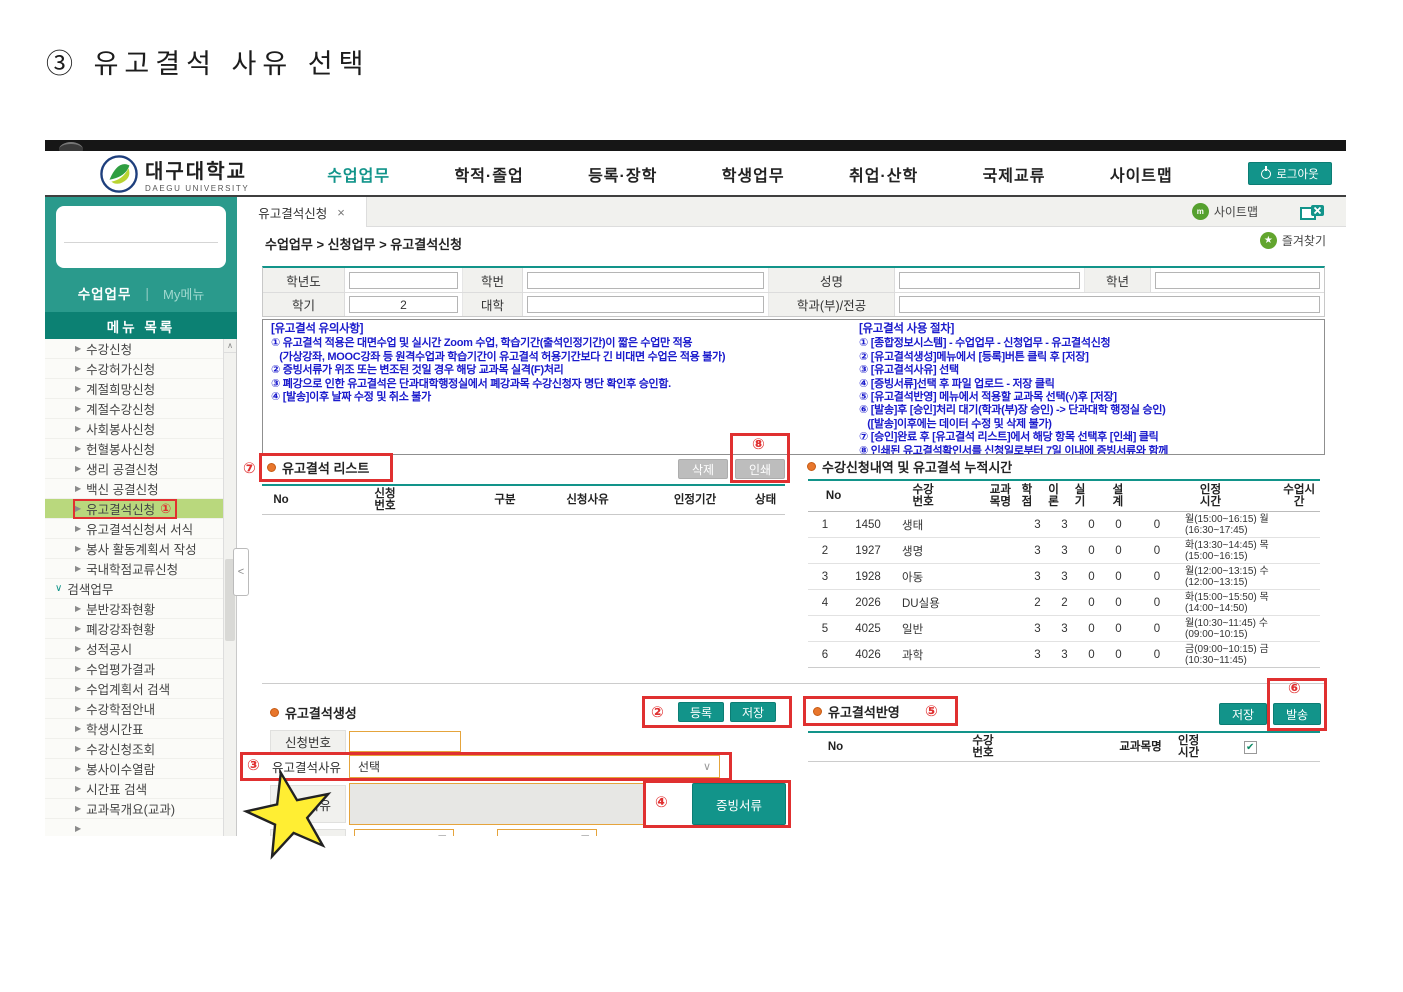  I want to click on select-all-checkbox: ✔, so click(1250, 747).